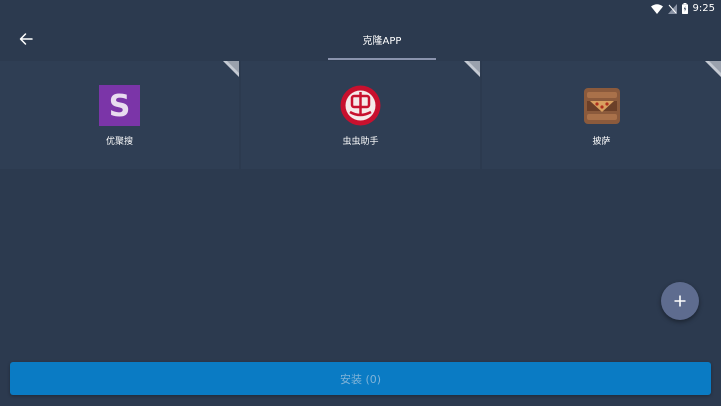 Image resolution: width=721 pixels, height=406 pixels. I want to click on app-name: 虫虫助手, so click(360, 142).